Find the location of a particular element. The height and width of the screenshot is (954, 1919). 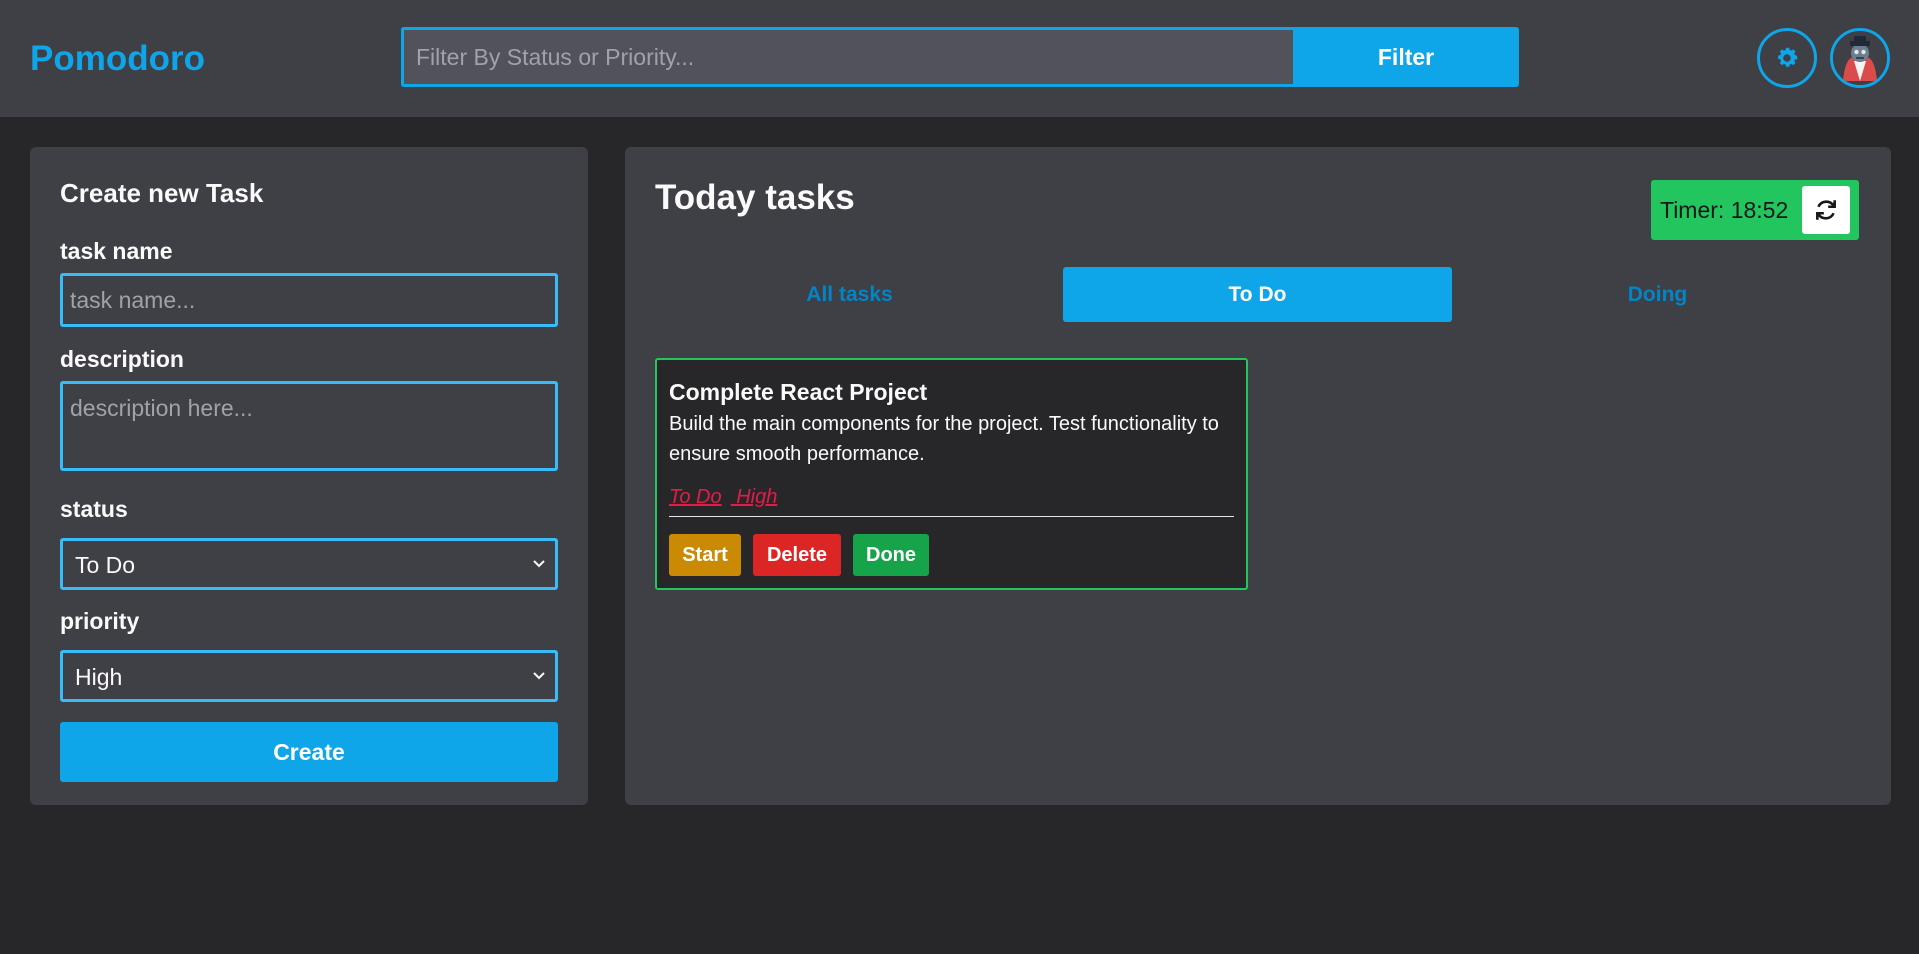

tab-doing: Doing is located at coordinates (1657, 294).